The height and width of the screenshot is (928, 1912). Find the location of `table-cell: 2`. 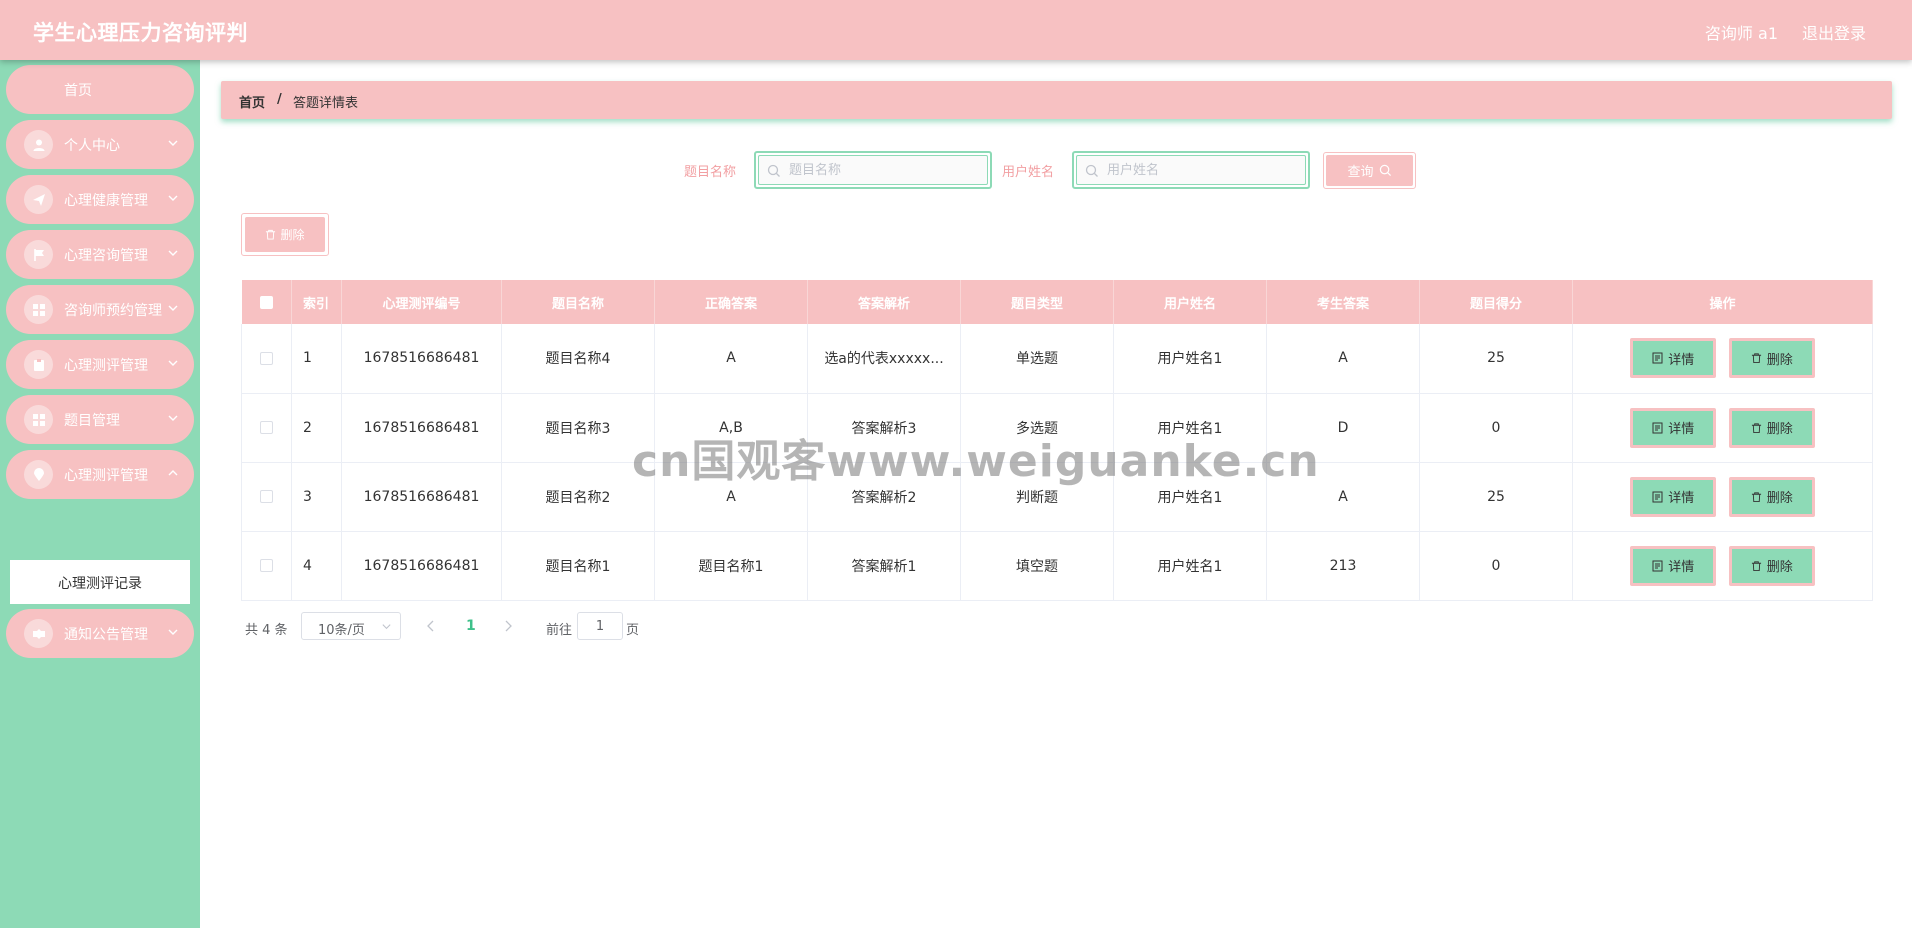

table-cell: 2 is located at coordinates (316, 428).